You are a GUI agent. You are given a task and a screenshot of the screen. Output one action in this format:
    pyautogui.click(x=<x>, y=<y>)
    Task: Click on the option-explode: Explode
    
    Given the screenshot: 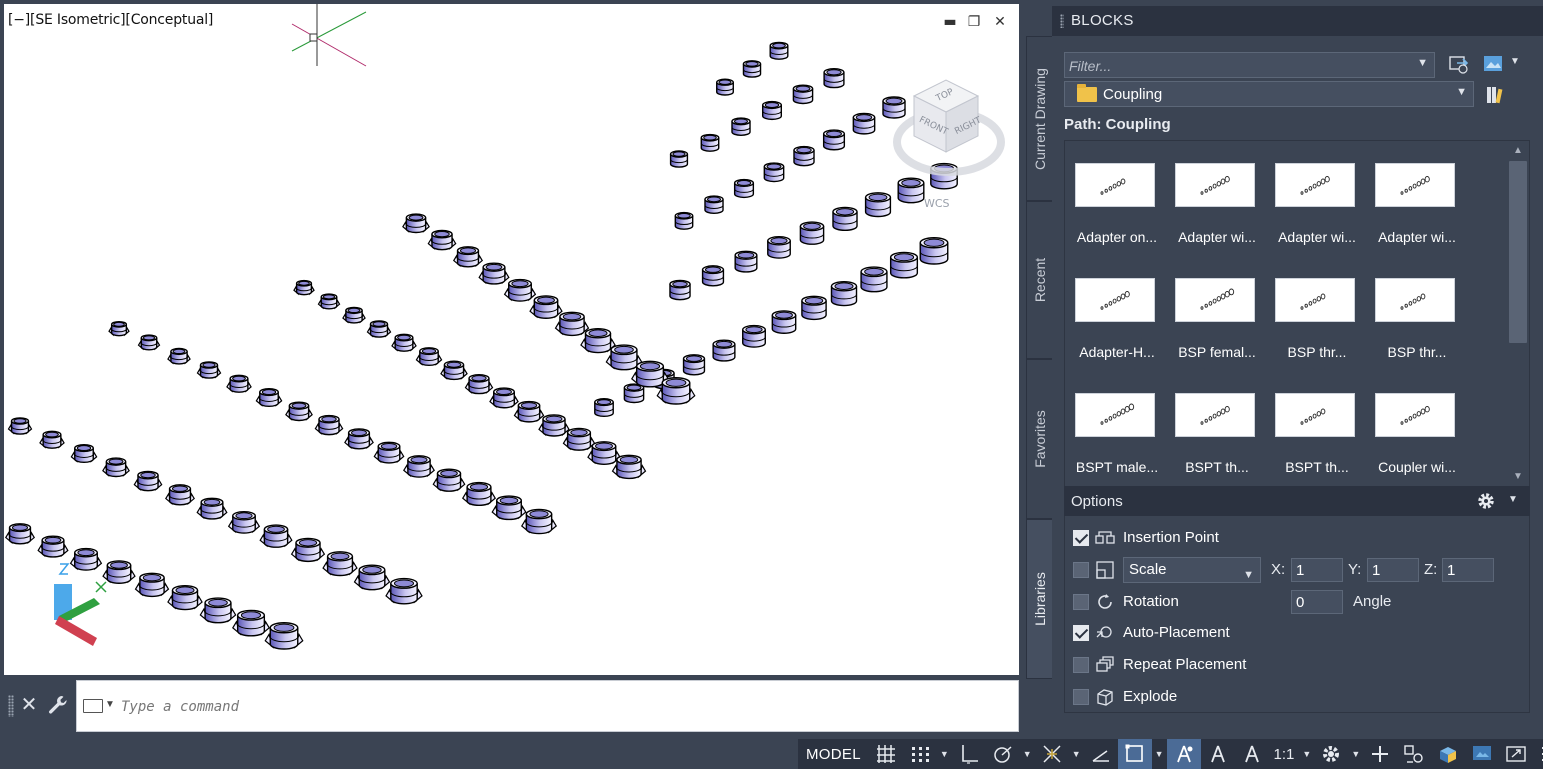 What is the action you would take?
    pyautogui.click(x=1298, y=697)
    